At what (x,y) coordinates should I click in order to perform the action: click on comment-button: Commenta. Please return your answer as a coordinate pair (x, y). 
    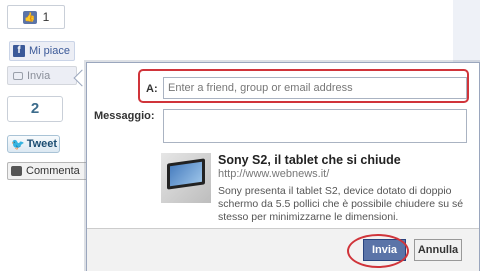
    Looking at the image, I should click on (48, 171).